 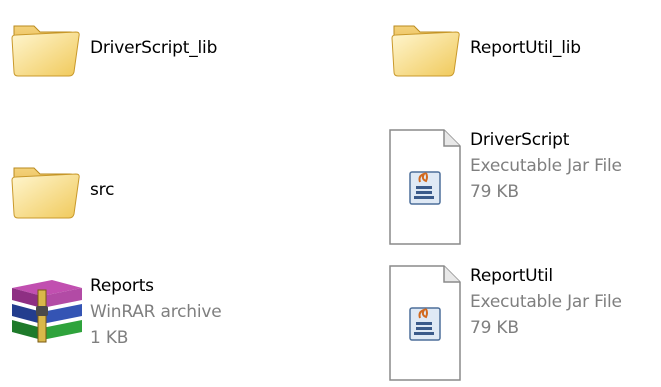 What do you see at coordinates (44, 312) in the screenshot?
I see `winrar-archive-icon` at bounding box center [44, 312].